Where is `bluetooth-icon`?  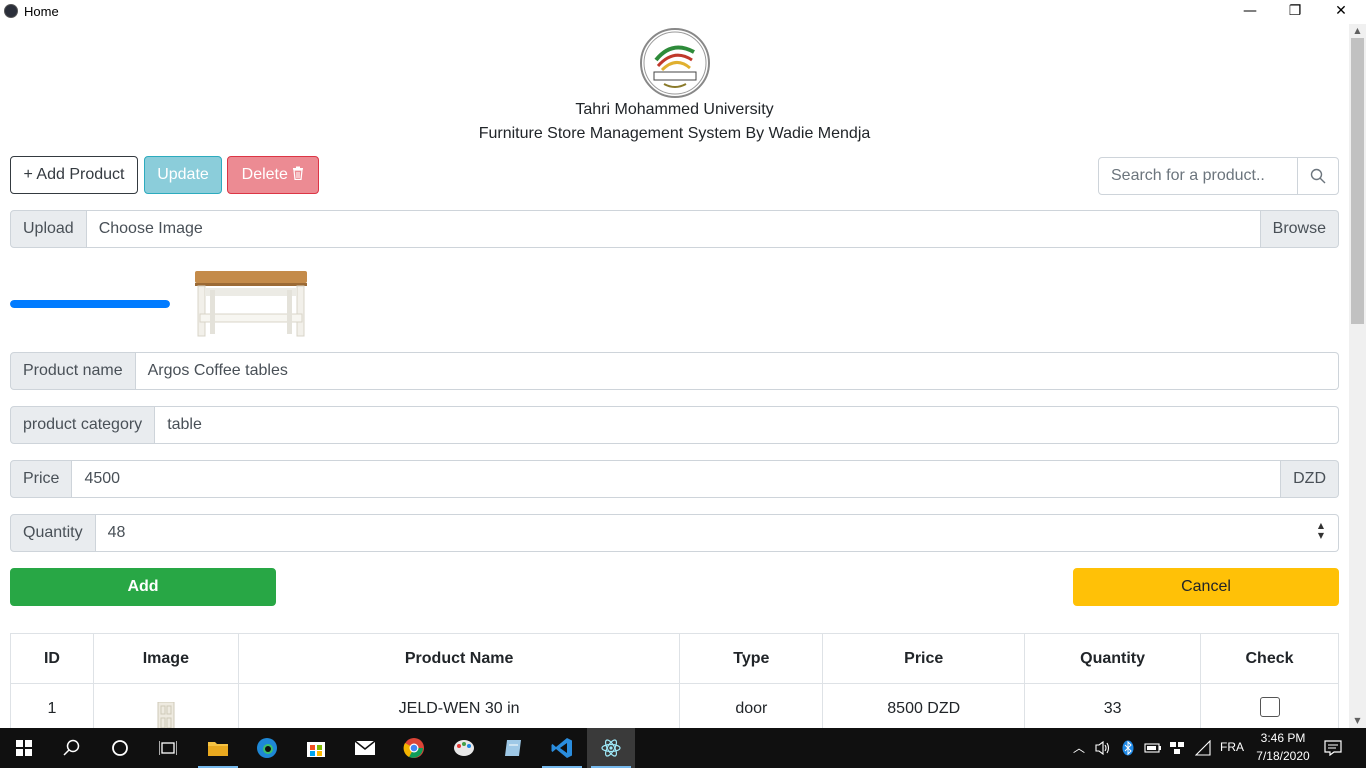
bluetooth-icon is located at coordinates (1128, 750).